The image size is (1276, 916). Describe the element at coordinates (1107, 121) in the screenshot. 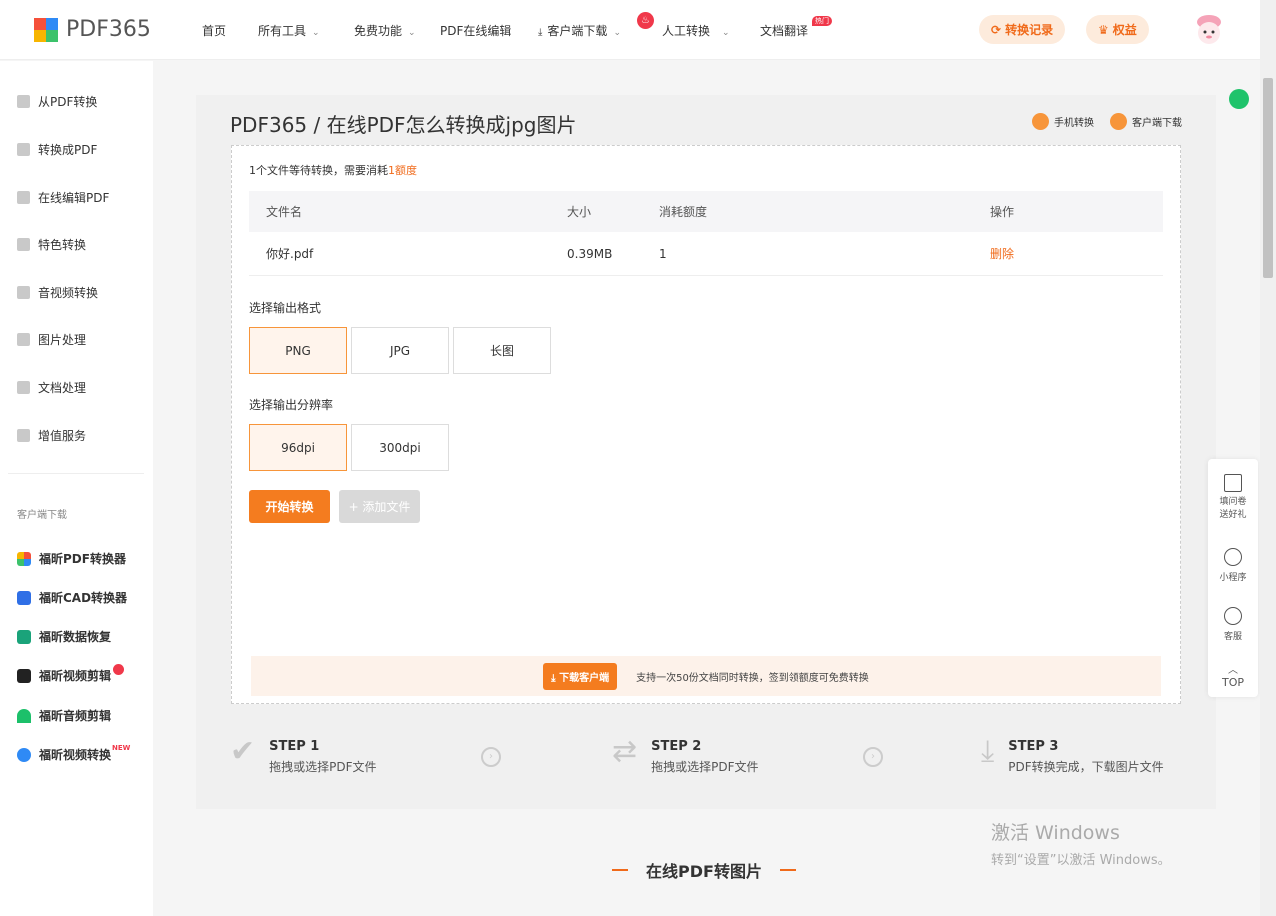

I see `top-links: 手机转换 客户端下载` at that location.